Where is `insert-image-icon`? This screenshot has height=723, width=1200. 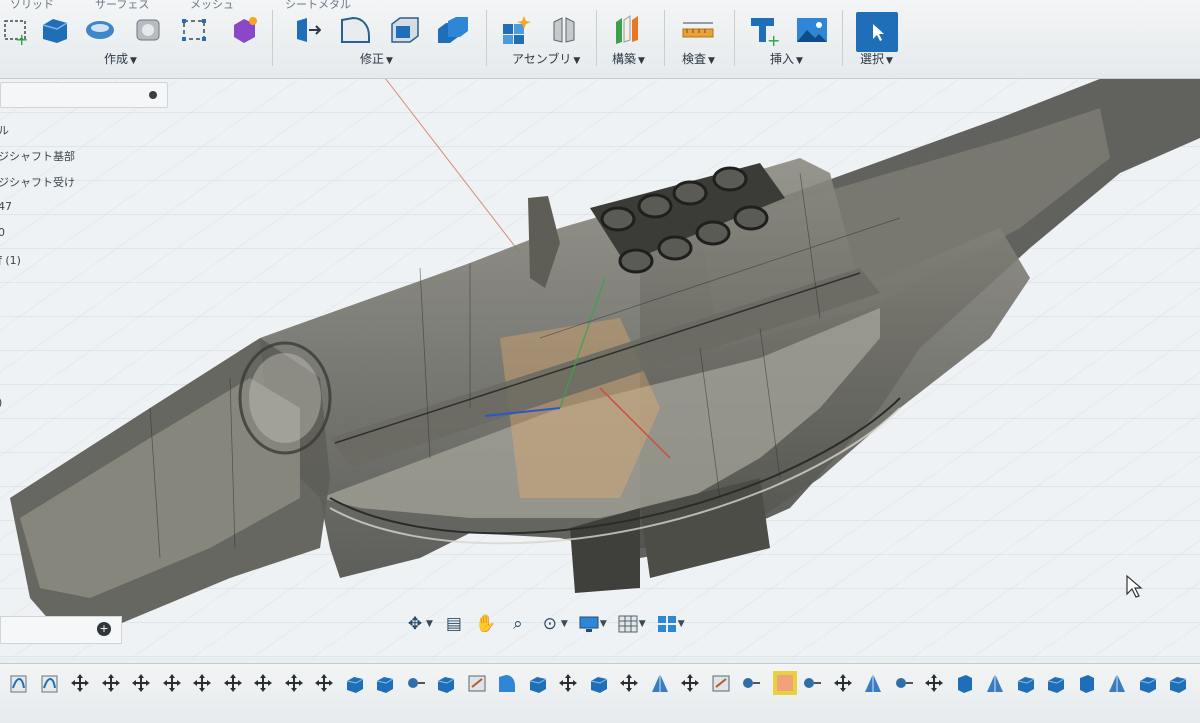
insert-image-icon is located at coordinates (812, 30).